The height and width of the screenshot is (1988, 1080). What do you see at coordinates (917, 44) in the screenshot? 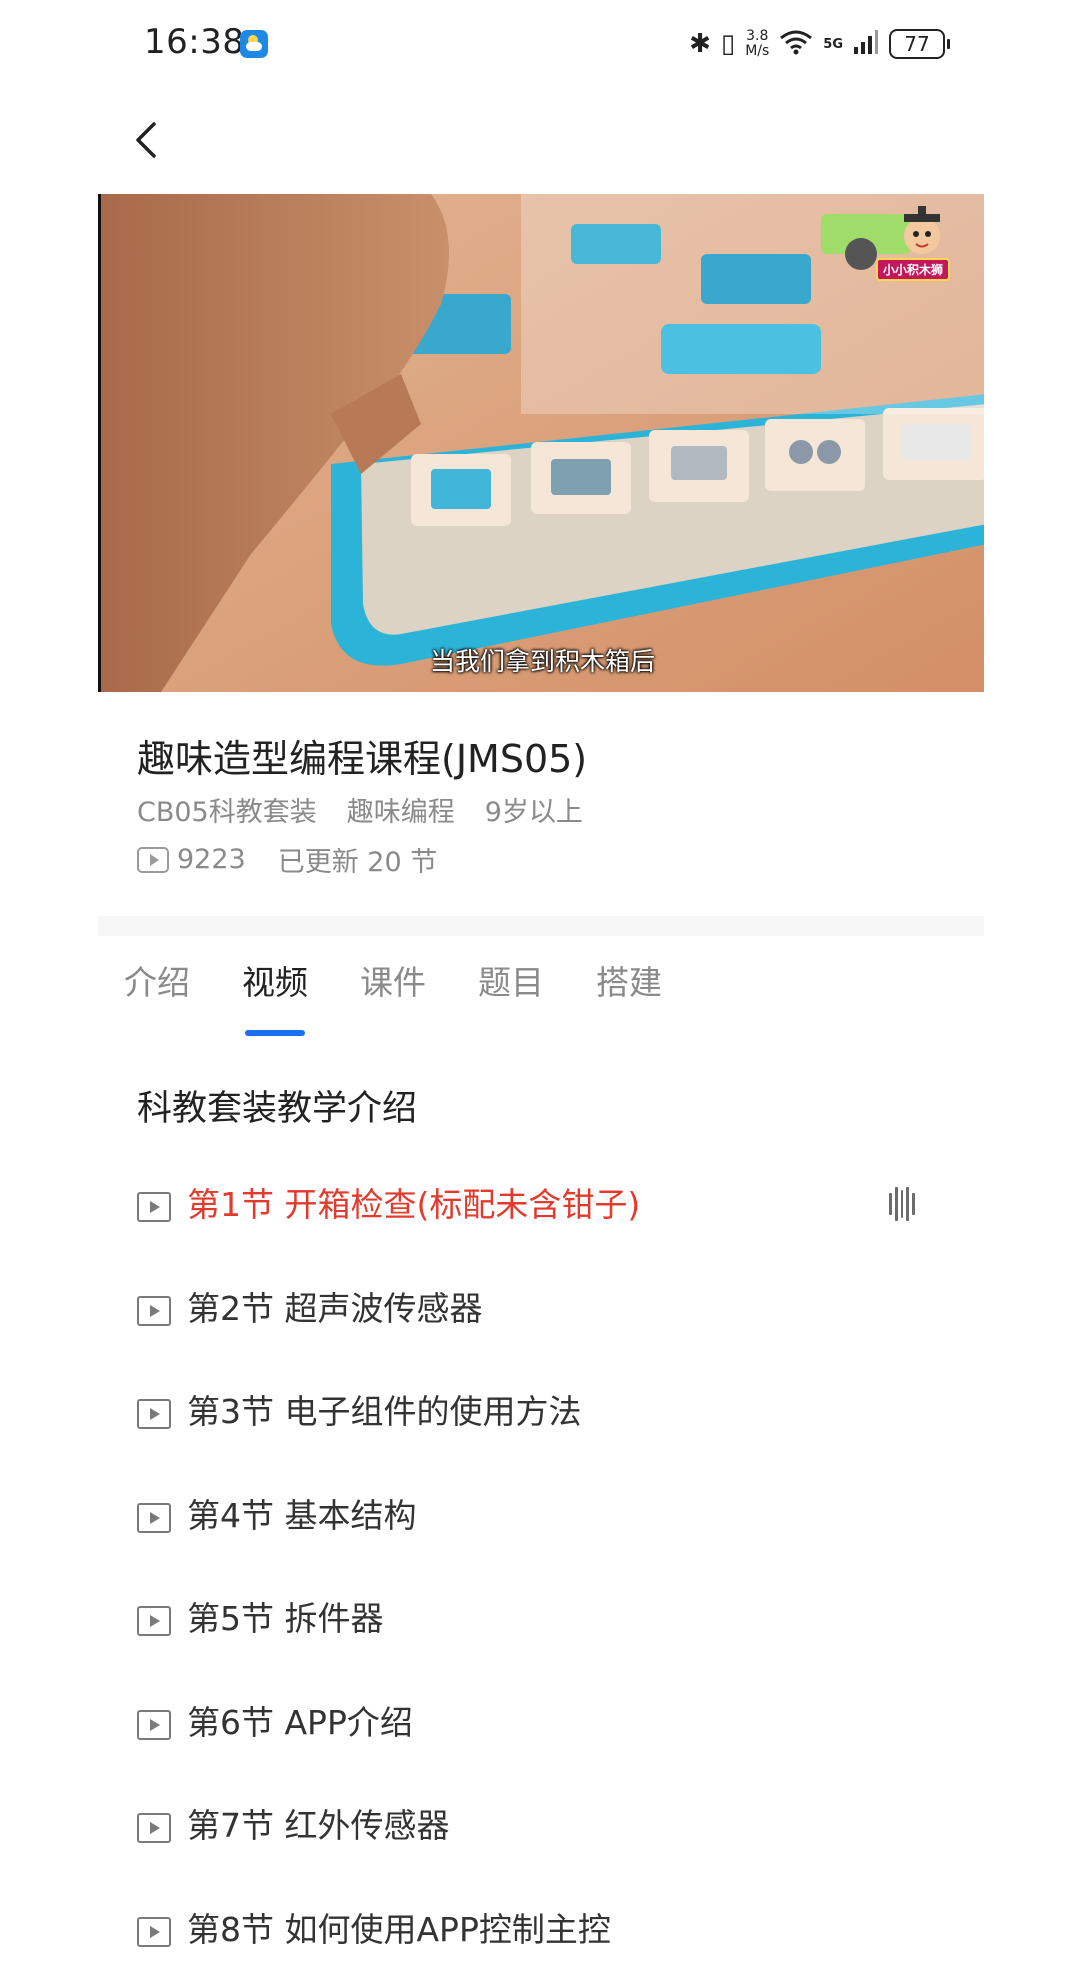
I see `battery-level: 77` at bounding box center [917, 44].